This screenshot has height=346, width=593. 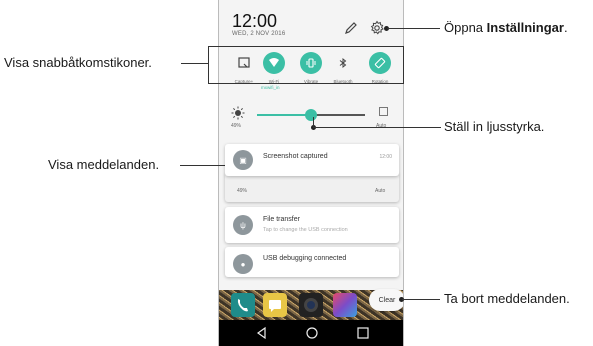 I want to click on auto-brightness-checkbox, so click(x=383, y=111).